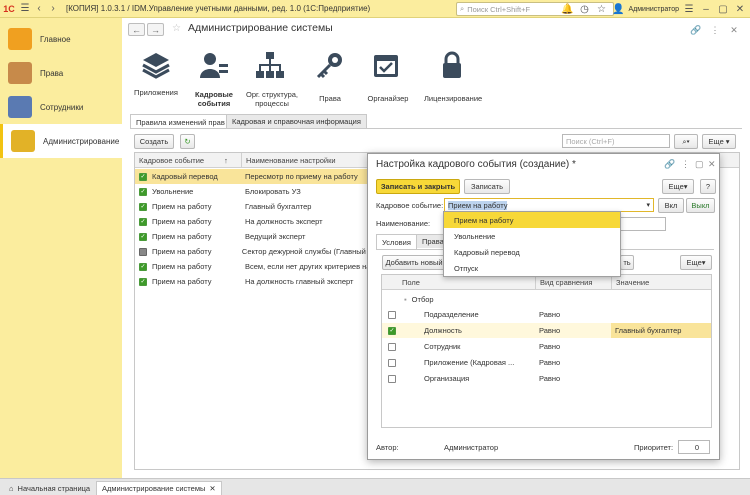 The height and width of the screenshot is (495, 750). I want to click on col-event-header: Кадровое событие ↑, so click(188, 160).